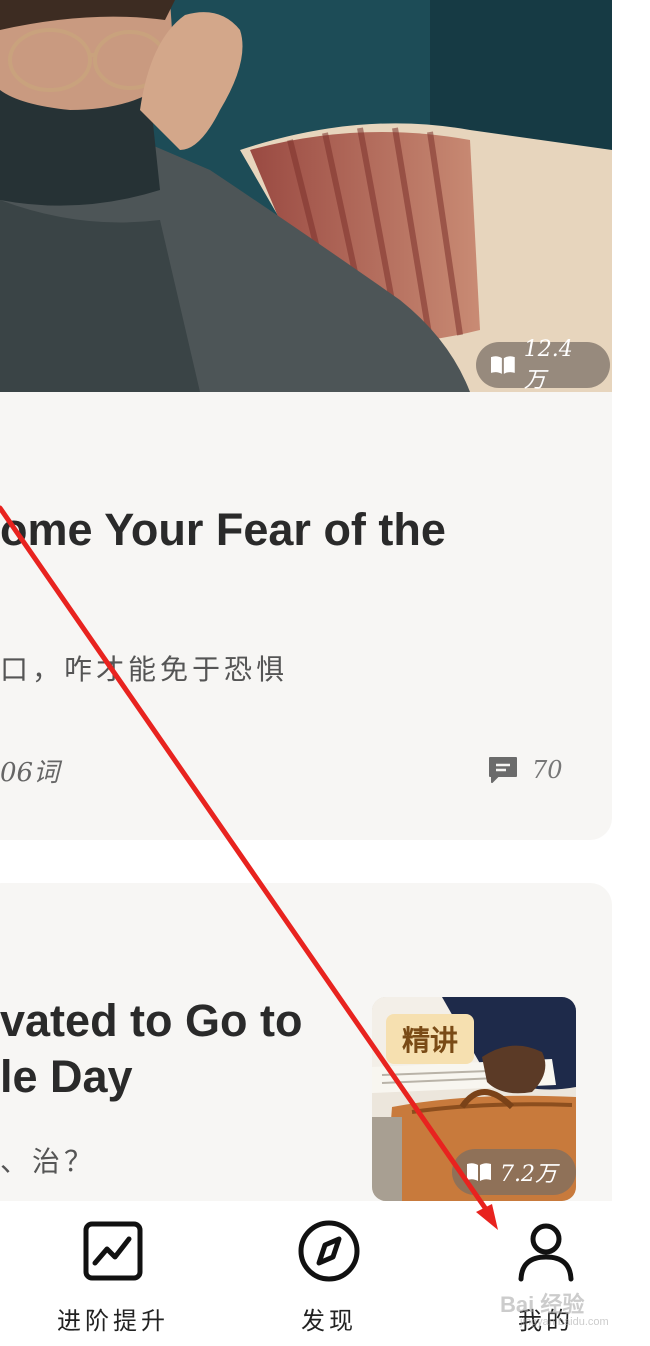  What do you see at coordinates (48, 1161) in the screenshot?
I see `article-subtitle: 、治？` at bounding box center [48, 1161].